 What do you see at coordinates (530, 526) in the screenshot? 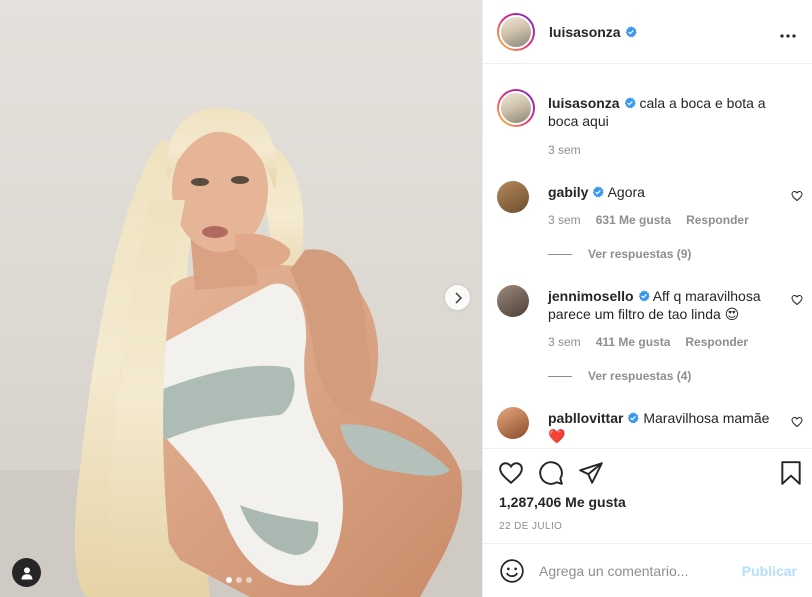
I see `post-date: 22 DE JULIO` at bounding box center [530, 526].